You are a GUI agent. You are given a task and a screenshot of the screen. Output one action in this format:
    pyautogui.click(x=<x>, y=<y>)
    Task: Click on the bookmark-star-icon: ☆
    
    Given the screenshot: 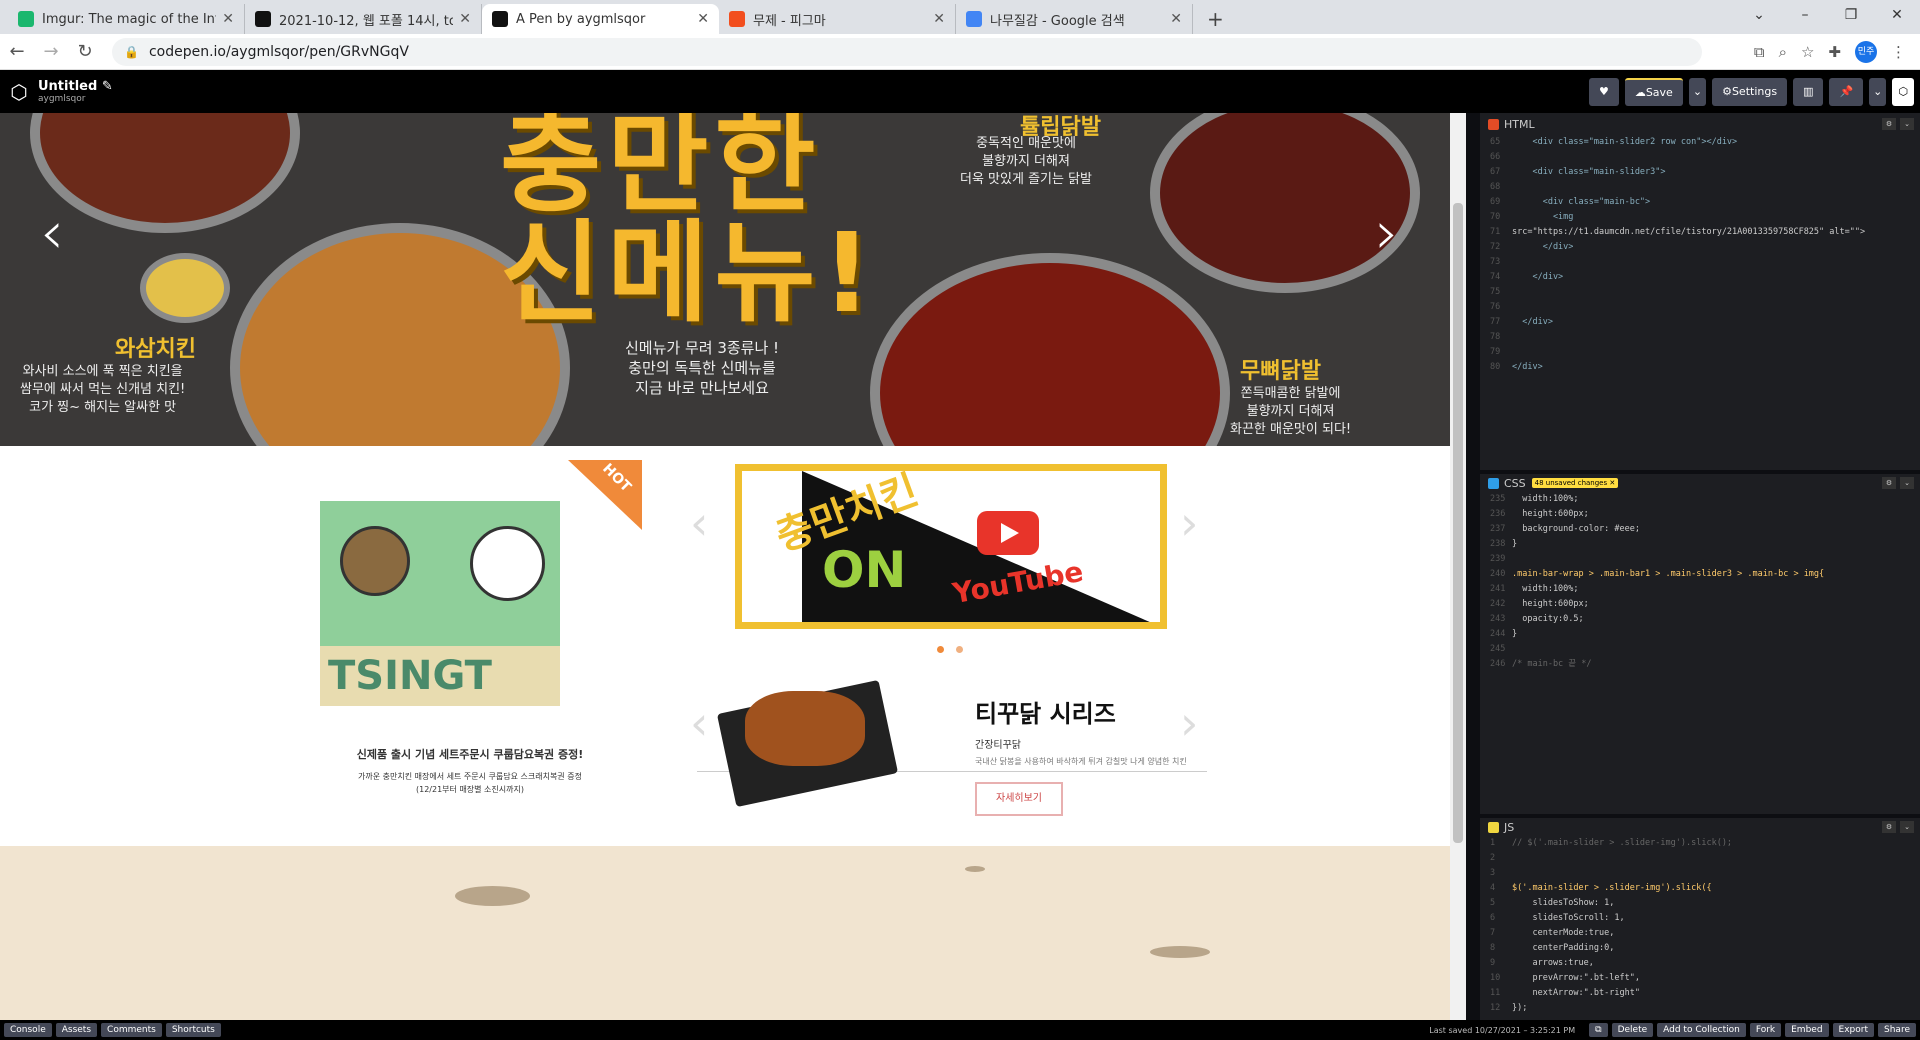 What is the action you would take?
    pyautogui.click(x=1807, y=52)
    